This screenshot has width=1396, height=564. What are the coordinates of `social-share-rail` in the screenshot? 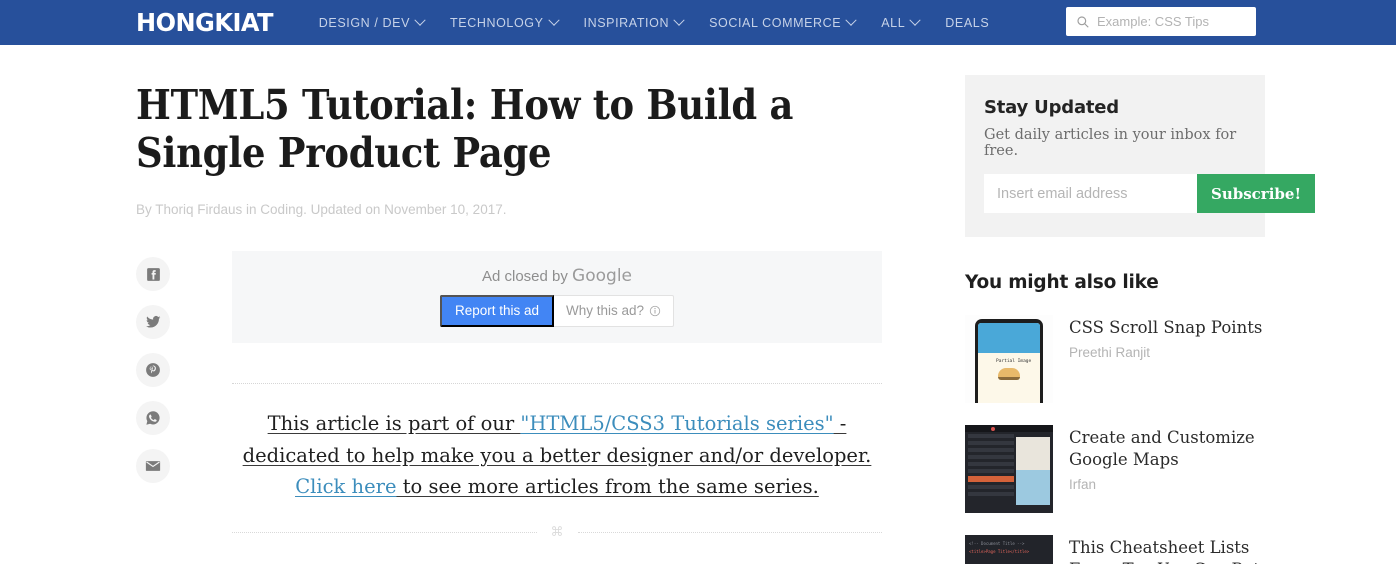 It's located at (153, 370).